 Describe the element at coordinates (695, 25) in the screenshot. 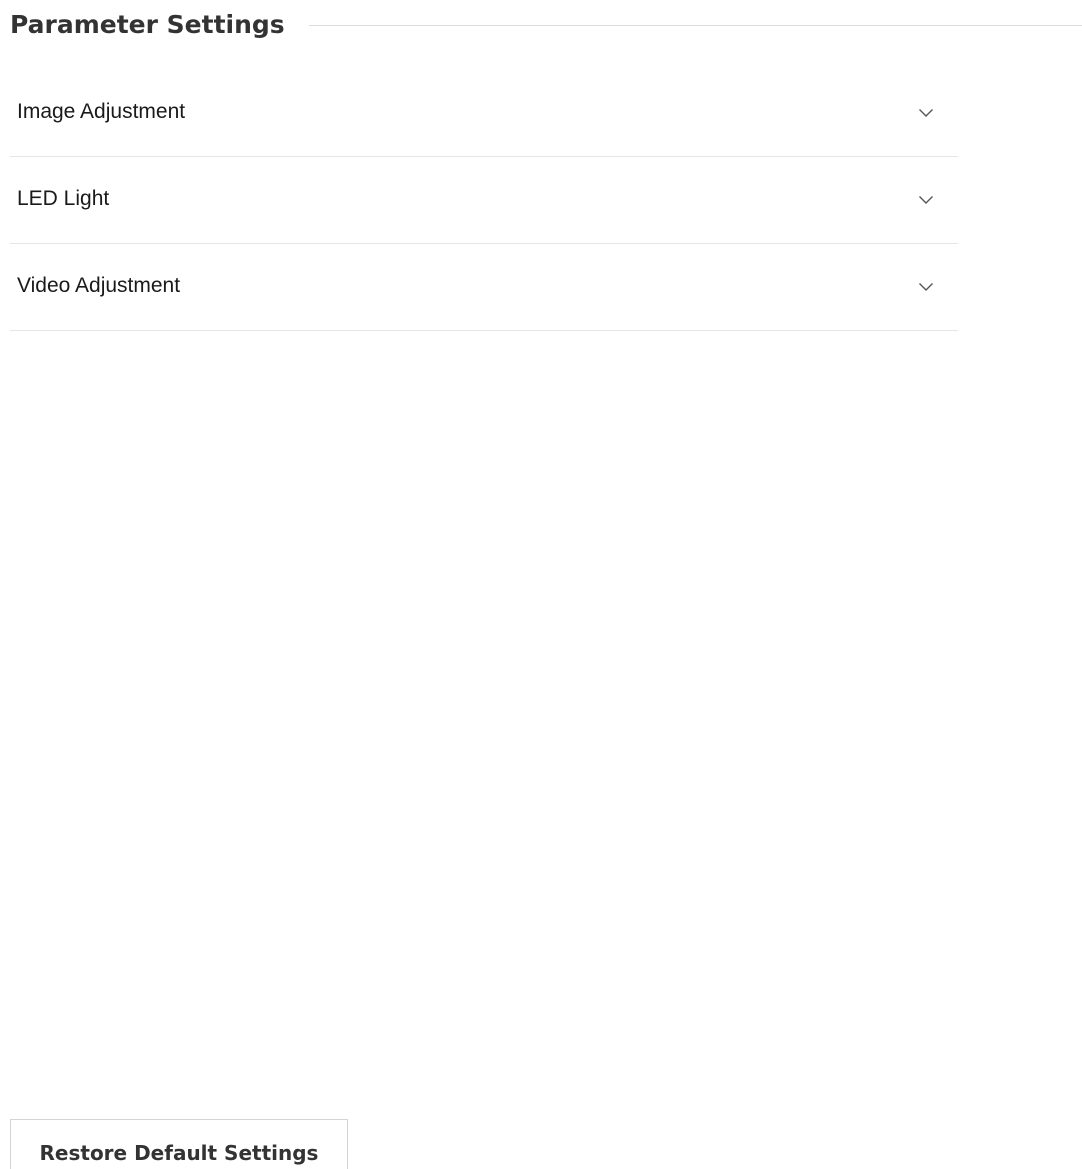

I see `title-divider` at that location.